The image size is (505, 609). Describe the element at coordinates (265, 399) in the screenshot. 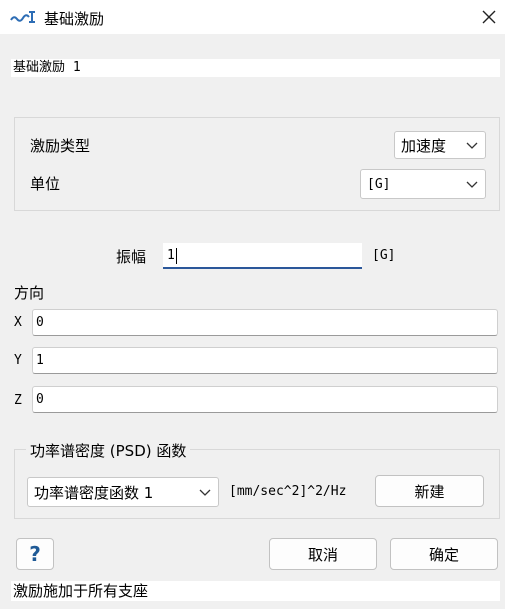

I see `axis-z-input: 0` at that location.